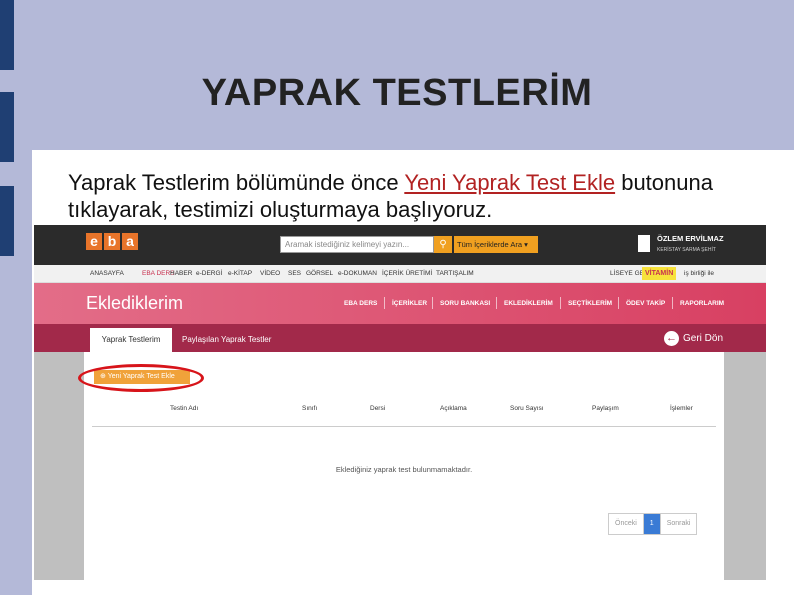  I want to click on section-nav-icerikler: İÇERİKLER, so click(409, 303).